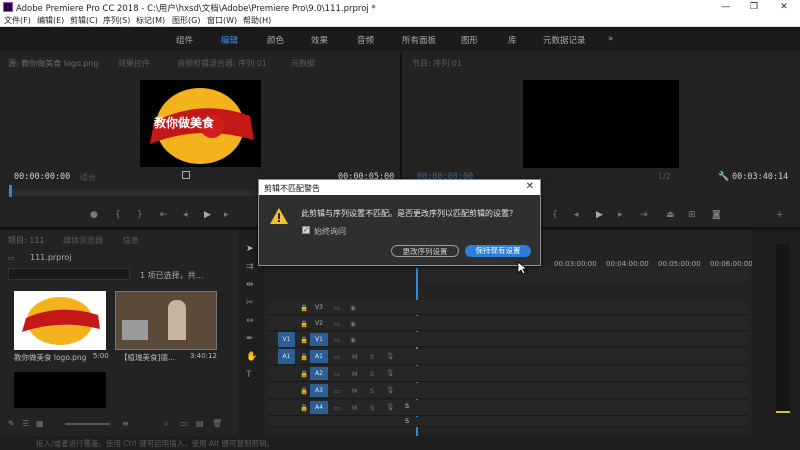  I want to click on track-row-a2: 🔒 A2 ▭ M S 🎙, so click(508, 374).